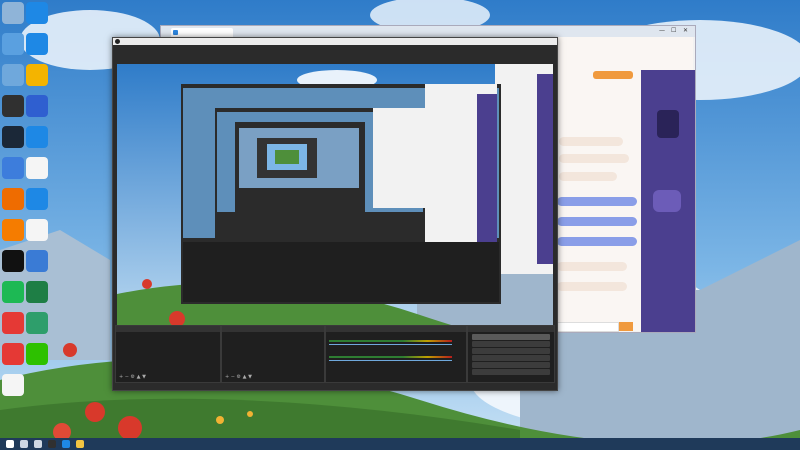  What do you see at coordinates (10, 444) in the screenshot?
I see `start-icon` at bounding box center [10, 444].